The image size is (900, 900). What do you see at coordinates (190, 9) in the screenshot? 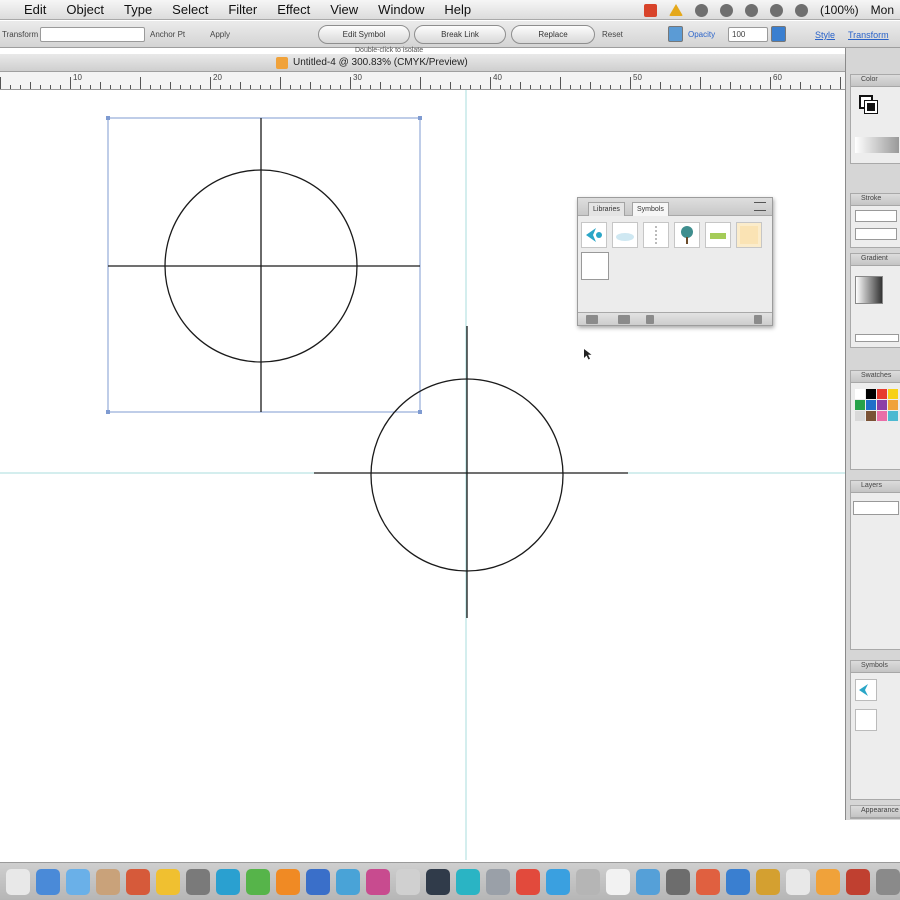
I see `menu-select: Select` at bounding box center [190, 9].